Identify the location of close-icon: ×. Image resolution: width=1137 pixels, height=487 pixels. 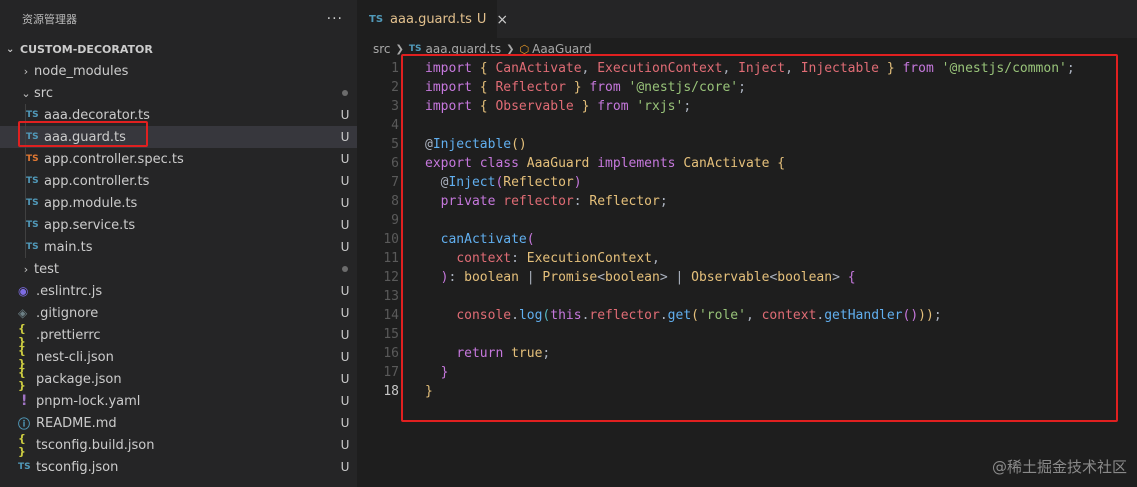
(502, 20).